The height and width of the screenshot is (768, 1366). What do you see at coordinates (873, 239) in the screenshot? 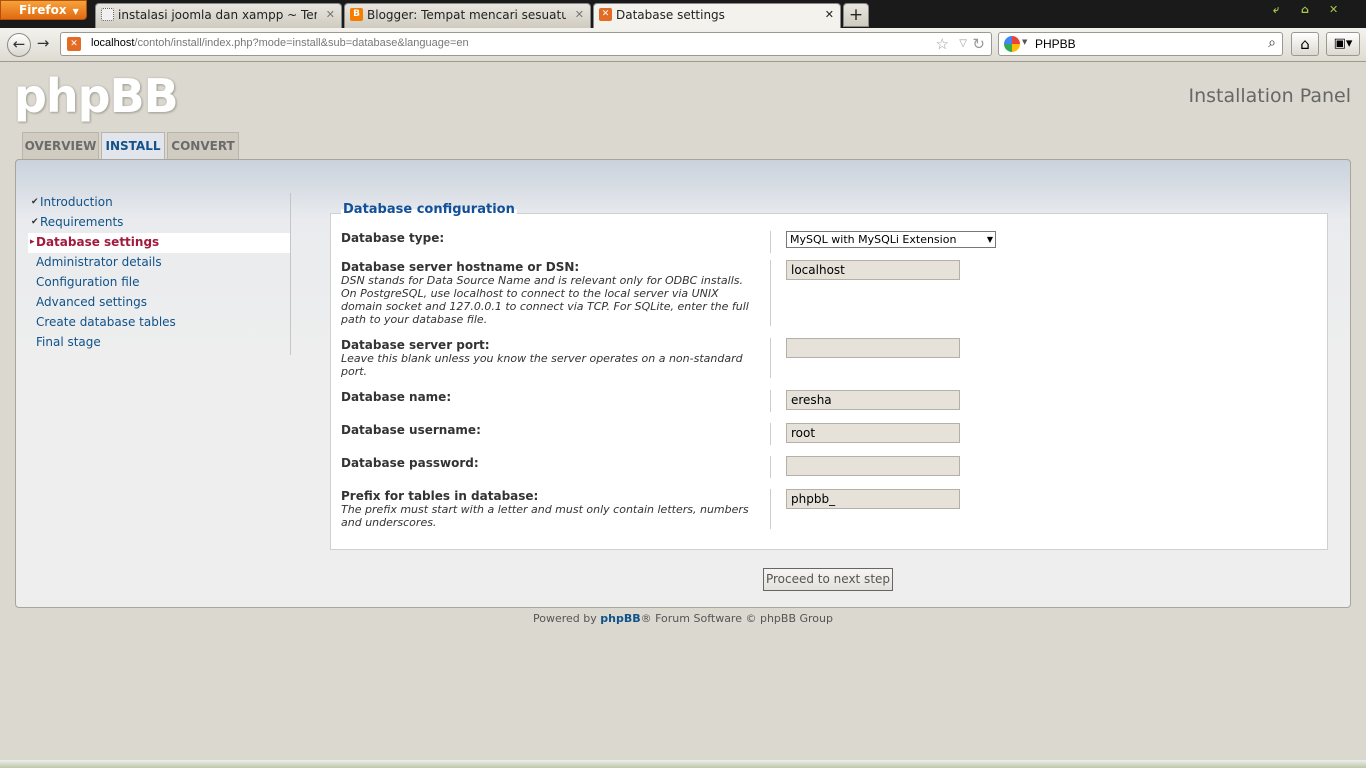
I see `select-value: MySQL with MySQLi Extension` at bounding box center [873, 239].